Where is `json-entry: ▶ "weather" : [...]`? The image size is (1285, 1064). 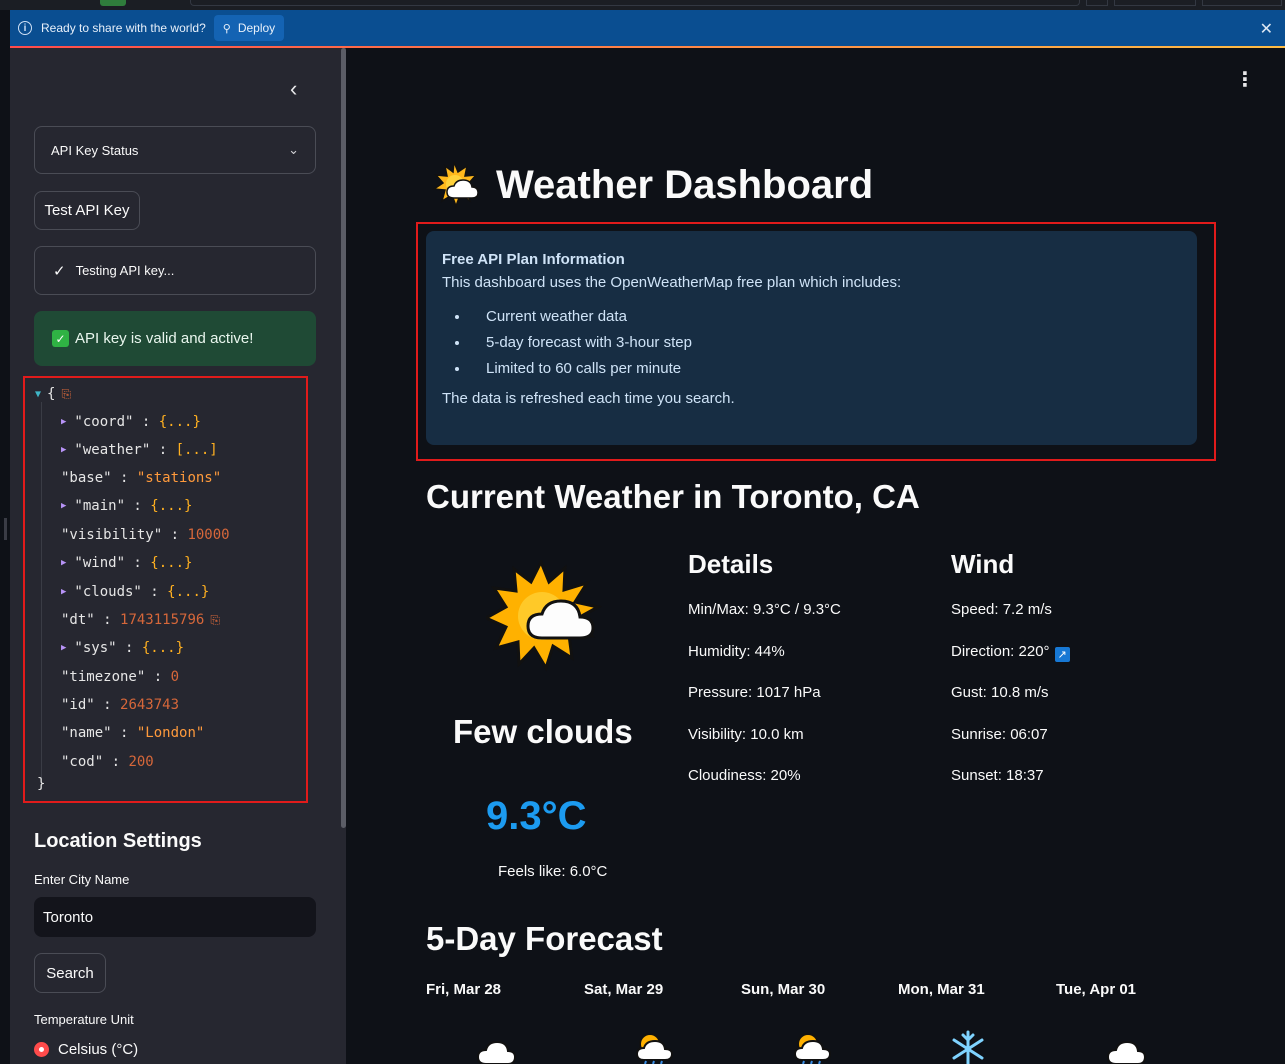 json-entry: ▶ "weather" : [...] is located at coordinates (139, 450).